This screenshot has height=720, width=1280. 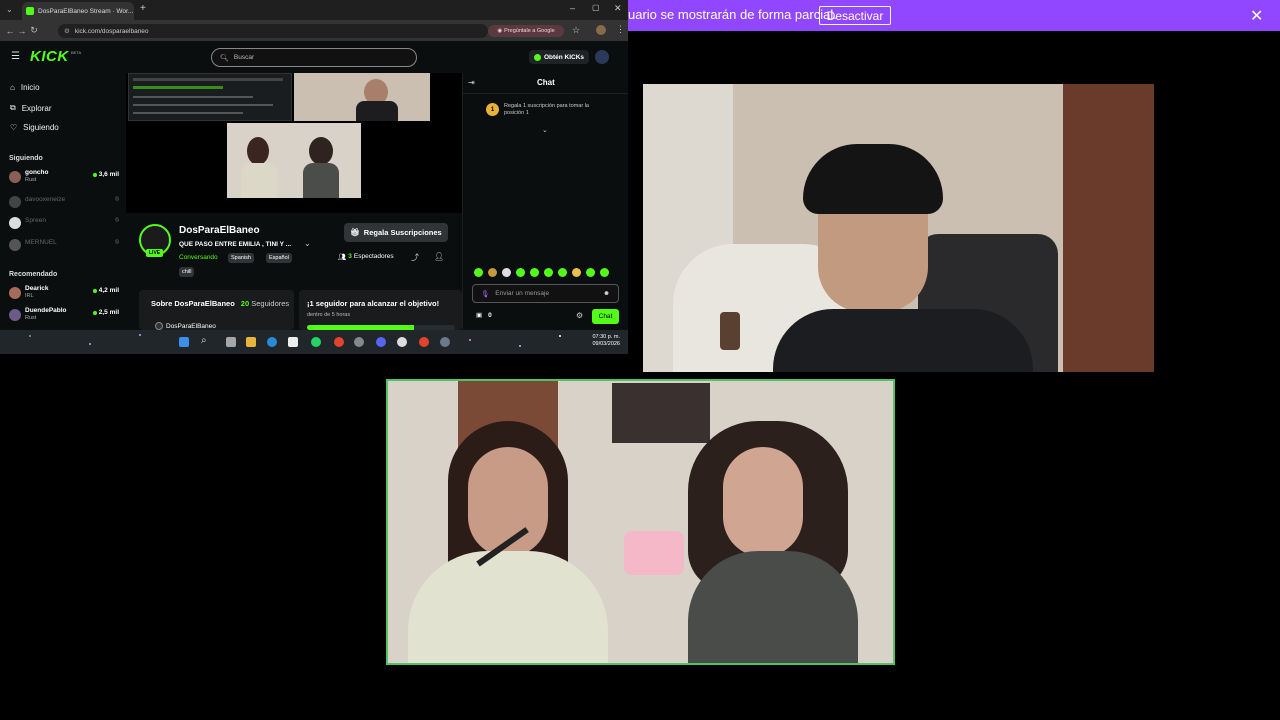 What do you see at coordinates (1256, 16) in the screenshot?
I see `banner-close-icon: ✕` at bounding box center [1256, 16].